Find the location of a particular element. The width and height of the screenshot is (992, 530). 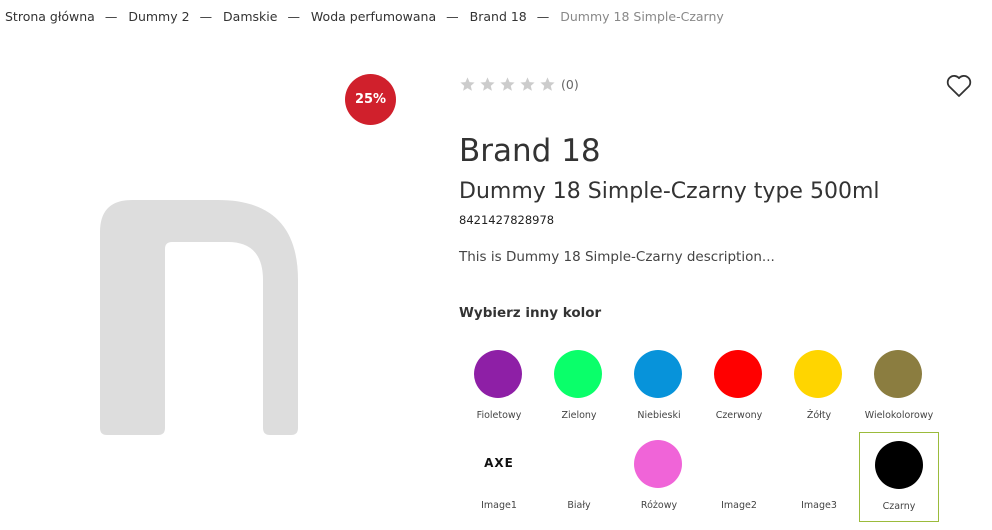

color-swatch-image3: Image3 is located at coordinates (819, 477).